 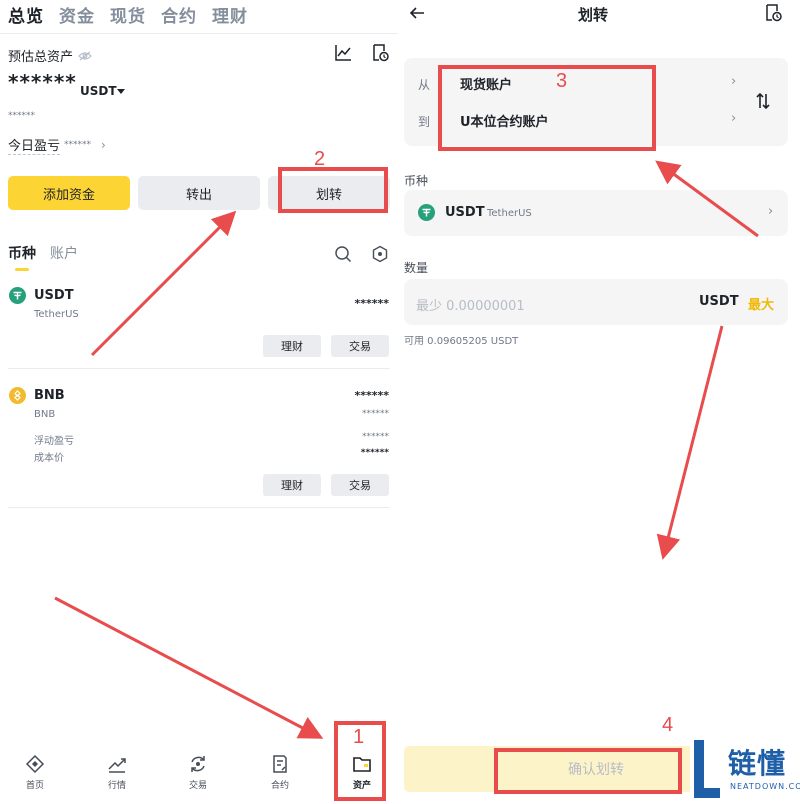 I want to click on pnl-dashed-underline, so click(x=34, y=154).